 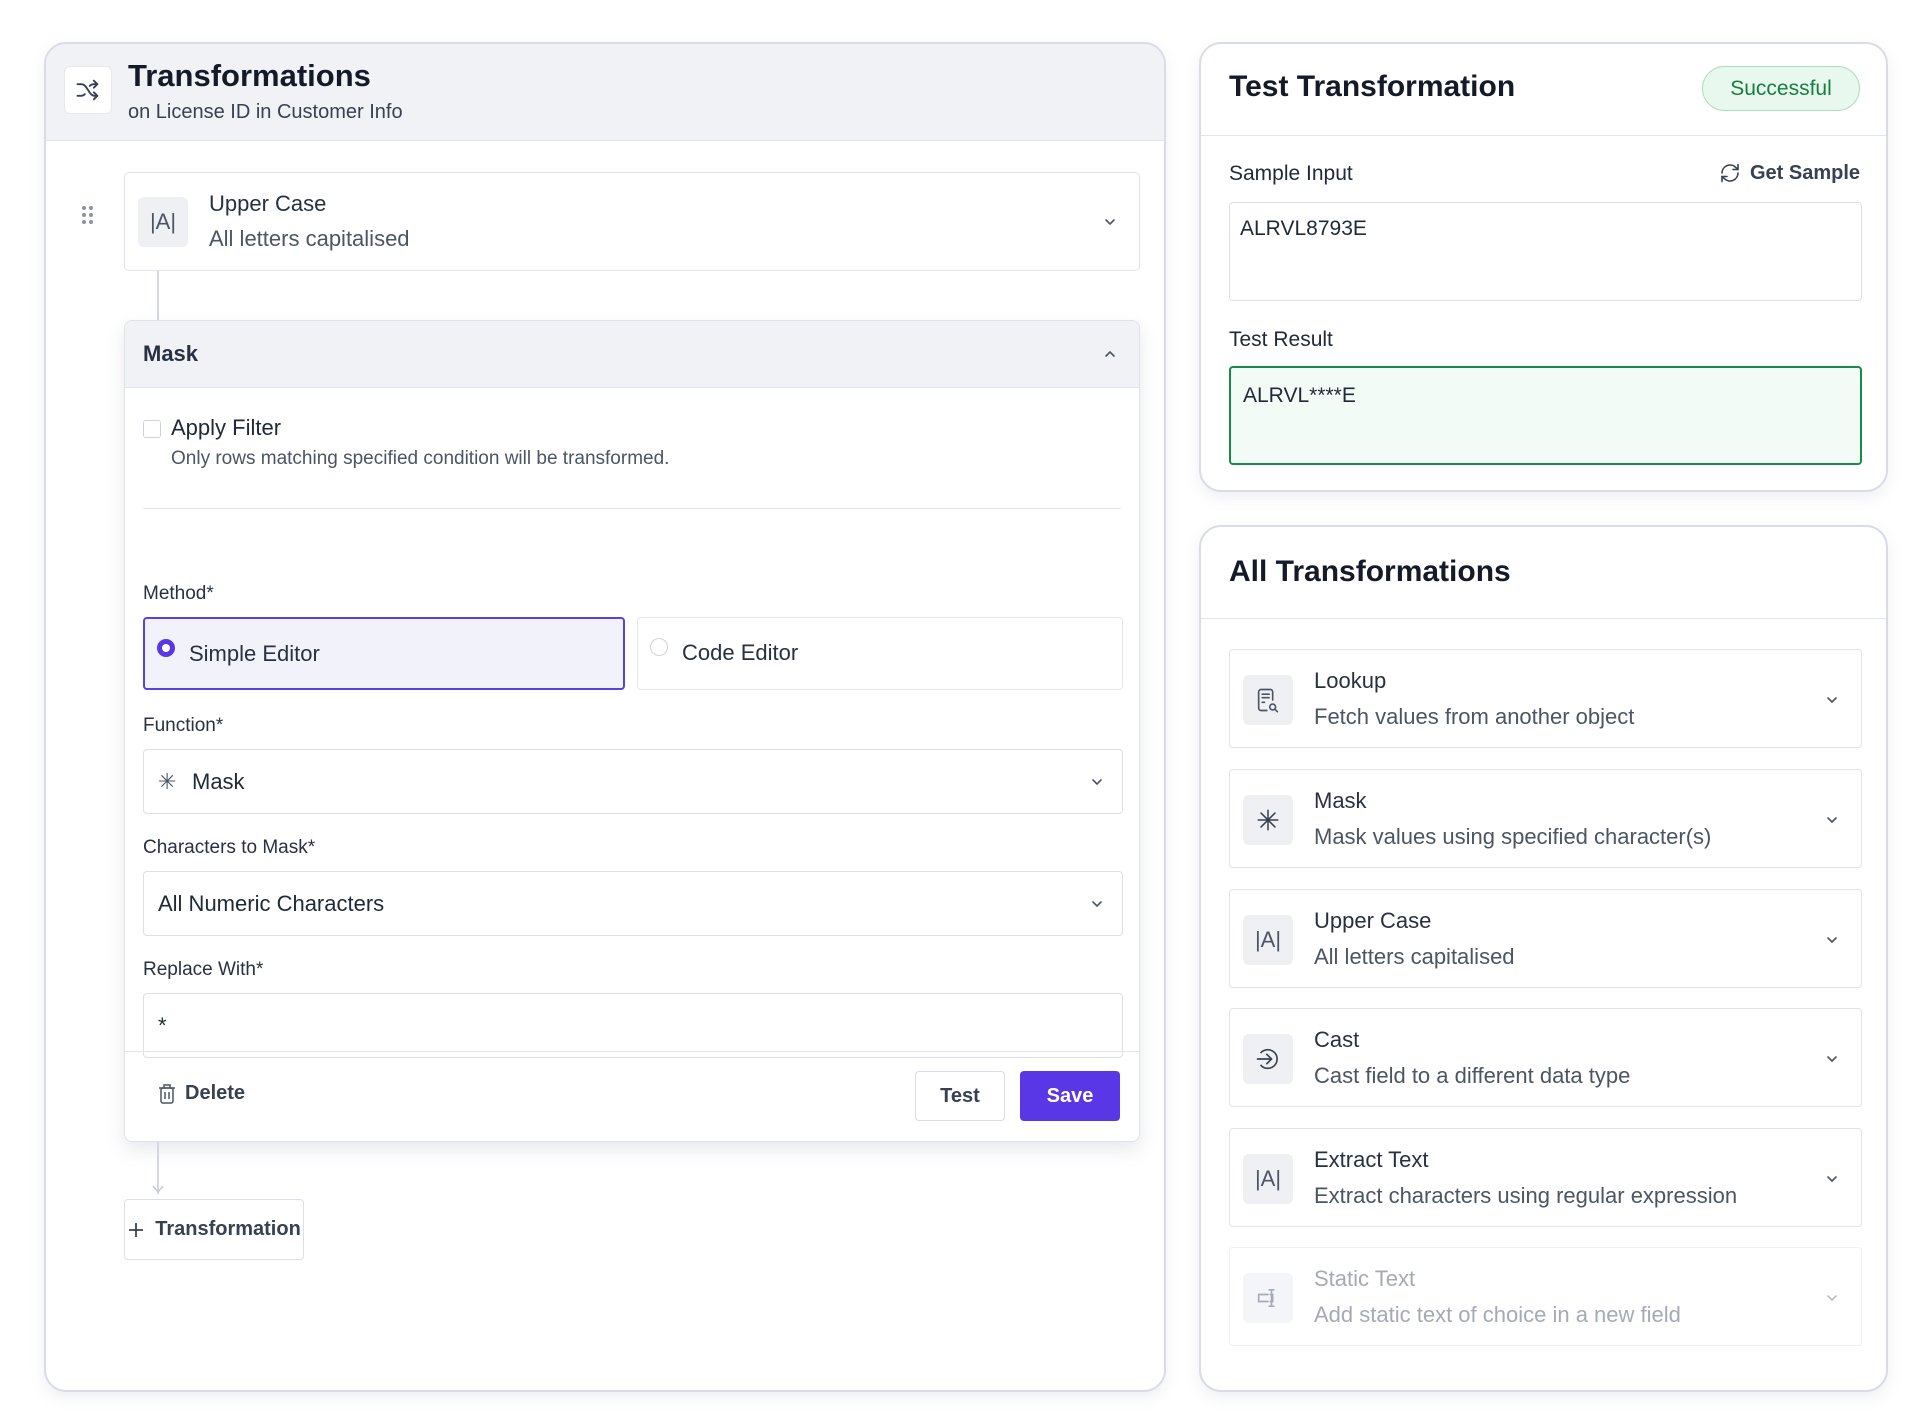 What do you see at coordinates (215, 1093) in the screenshot?
I see `delete-label: Delete` at bounding box center [215, 1093].